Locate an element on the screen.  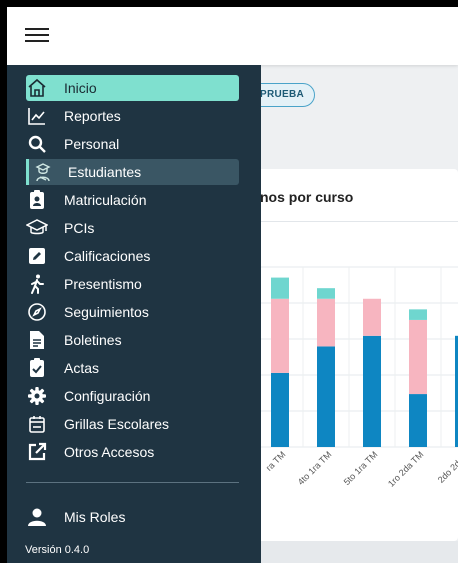
menu-item-label: Inicio is located at coordinates (80, 88).